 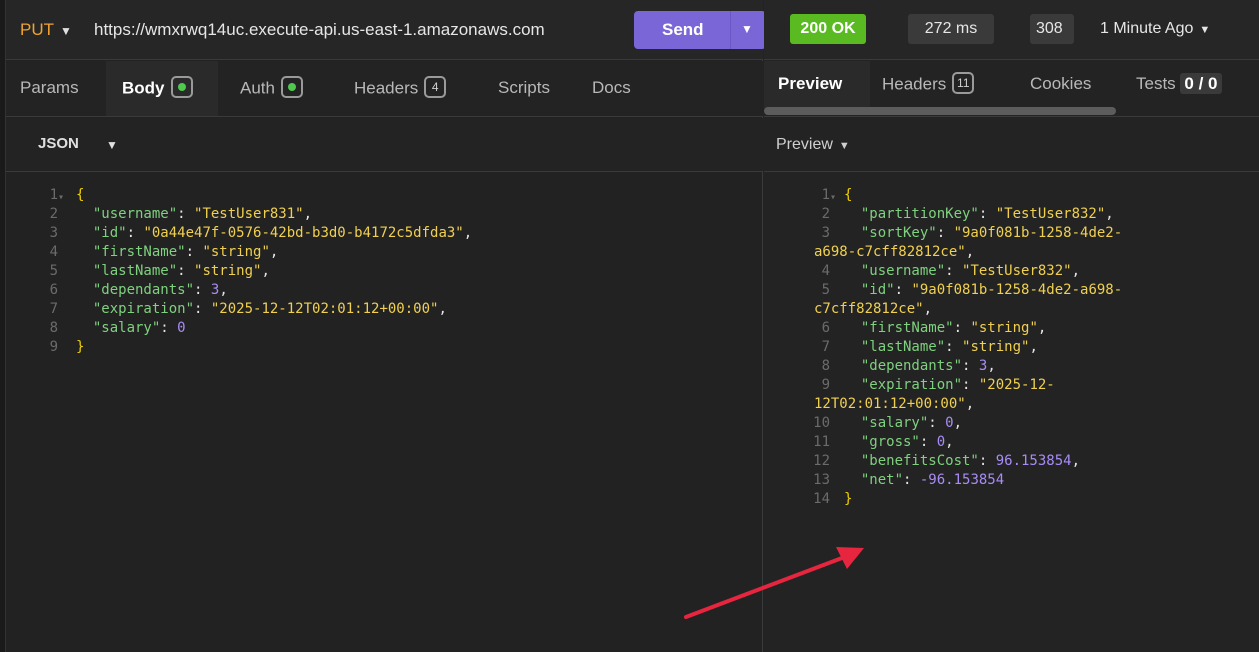 I want to click on code-text: a698-c7cff82812ce",, so click(x=894, y=252).